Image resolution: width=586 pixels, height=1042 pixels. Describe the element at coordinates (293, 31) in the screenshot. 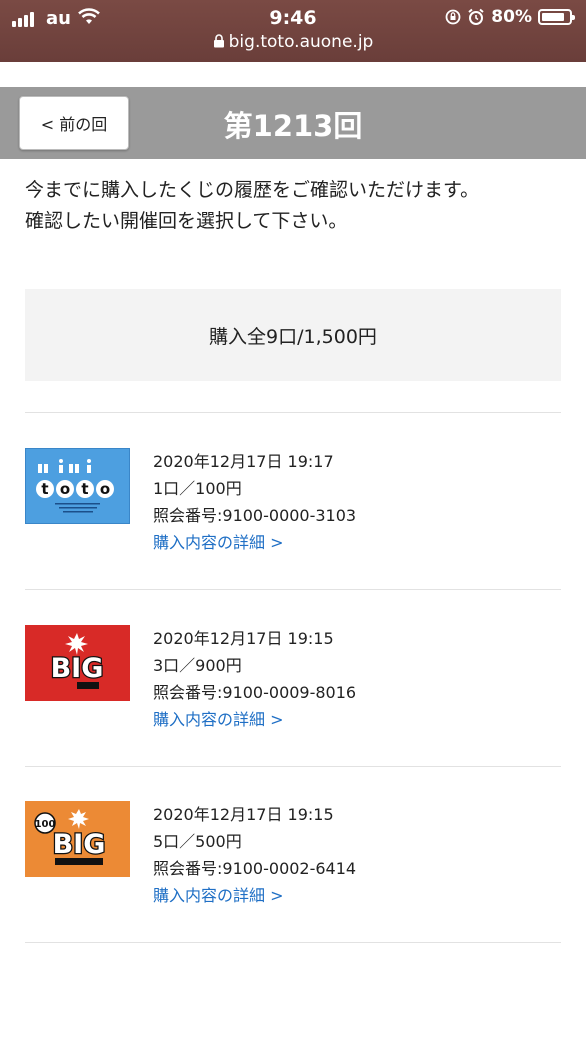

I see `status-bar: au 9:46 80% big.toto.auone.jp` at that location.